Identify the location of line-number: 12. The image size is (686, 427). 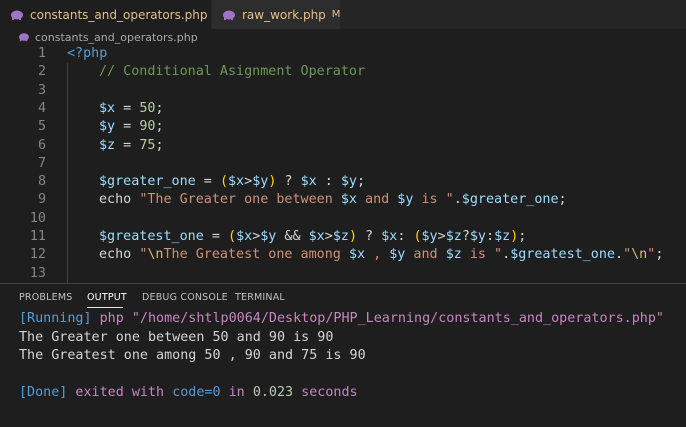
(37, 255).